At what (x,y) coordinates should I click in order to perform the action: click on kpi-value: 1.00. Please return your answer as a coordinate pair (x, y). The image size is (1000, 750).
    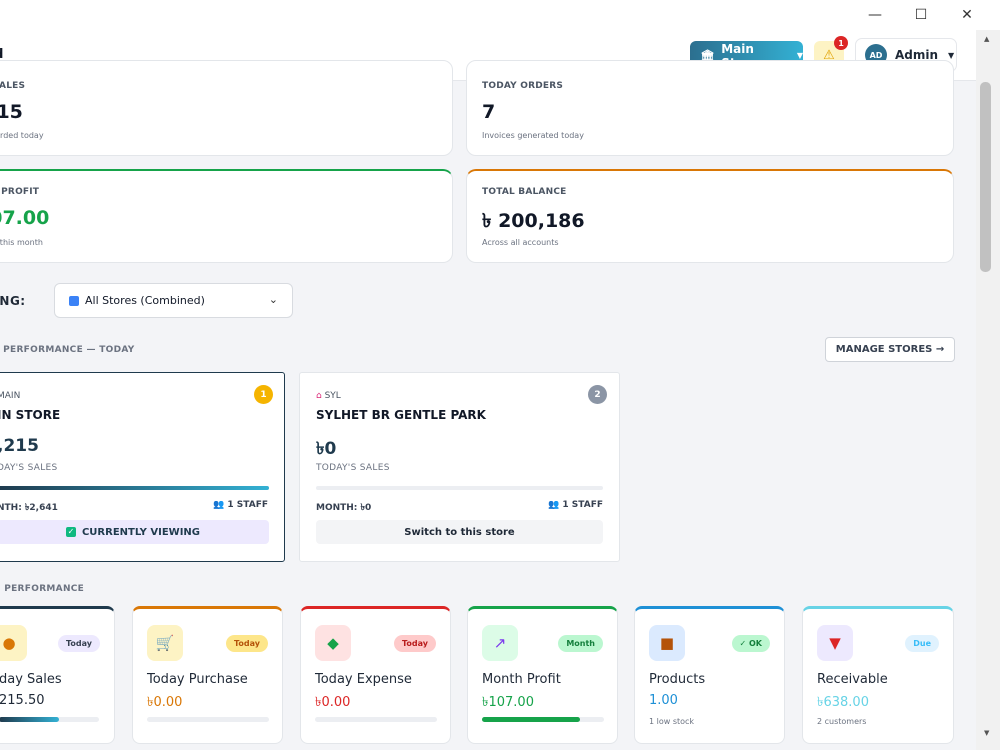
    Looking at the image, I should click on (663, 700).